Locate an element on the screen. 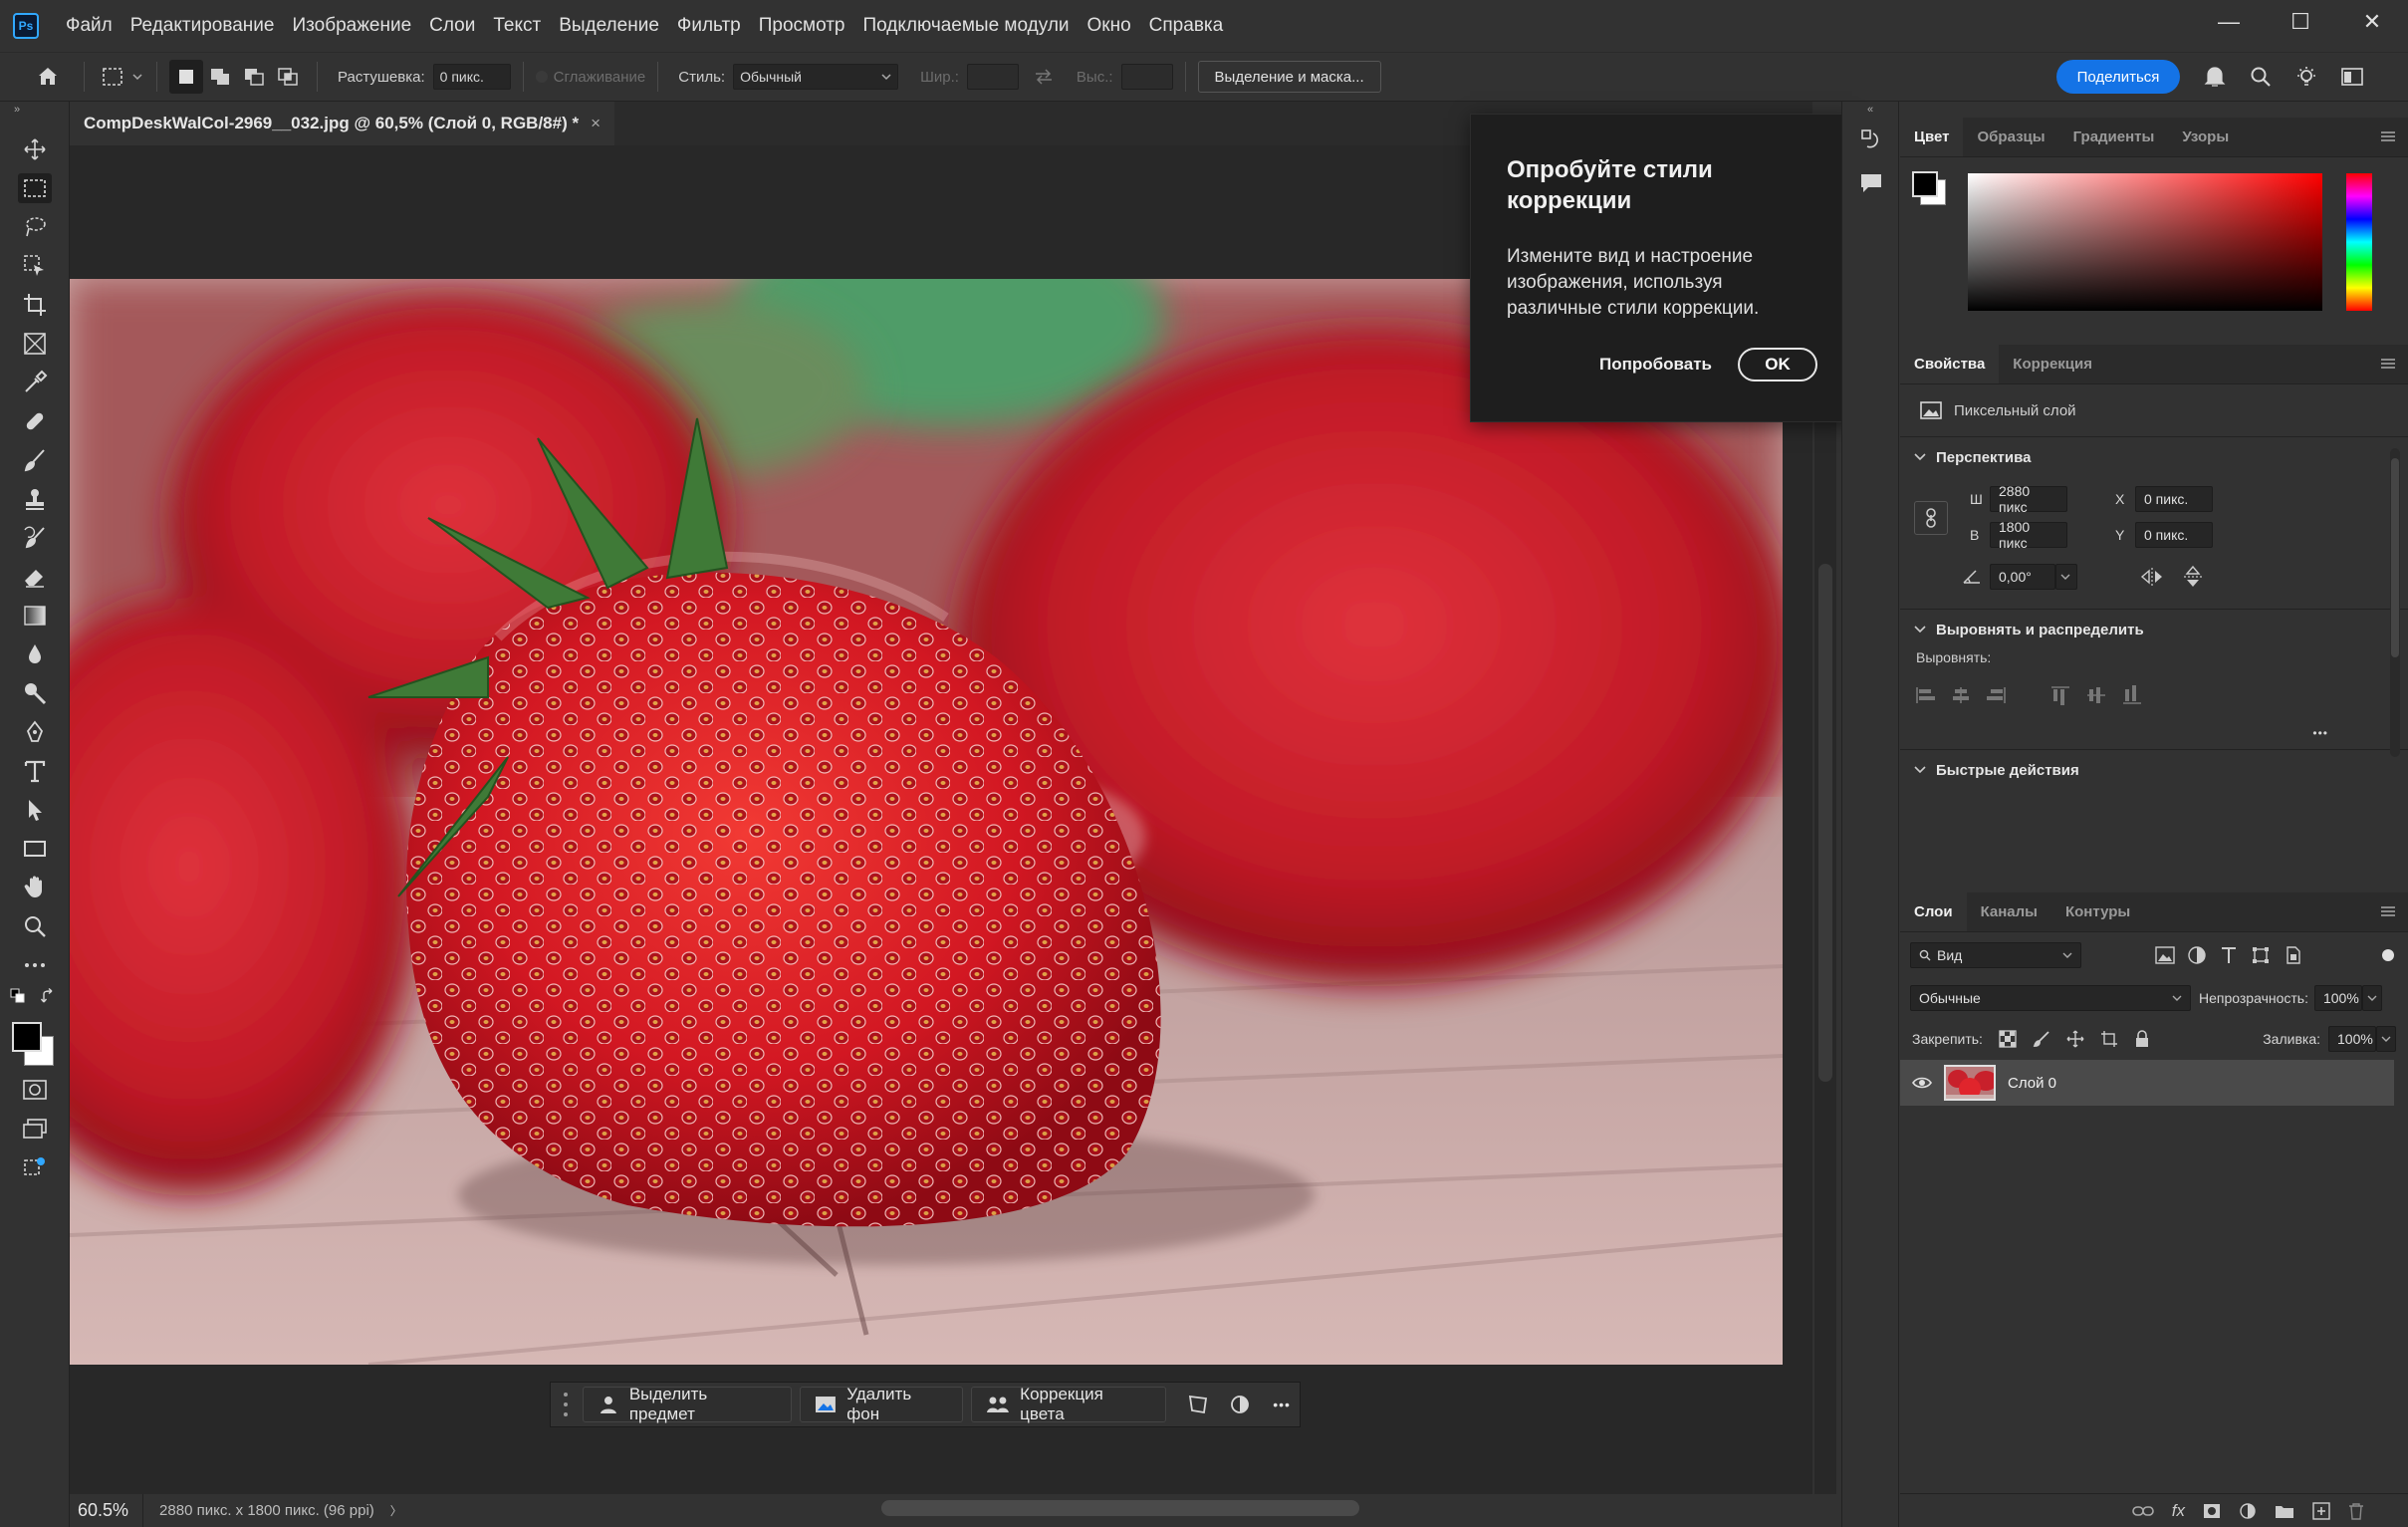 This screenshot has height=1527, width=2408. more-align-options: ••• is located at coordinates (2154, 733).